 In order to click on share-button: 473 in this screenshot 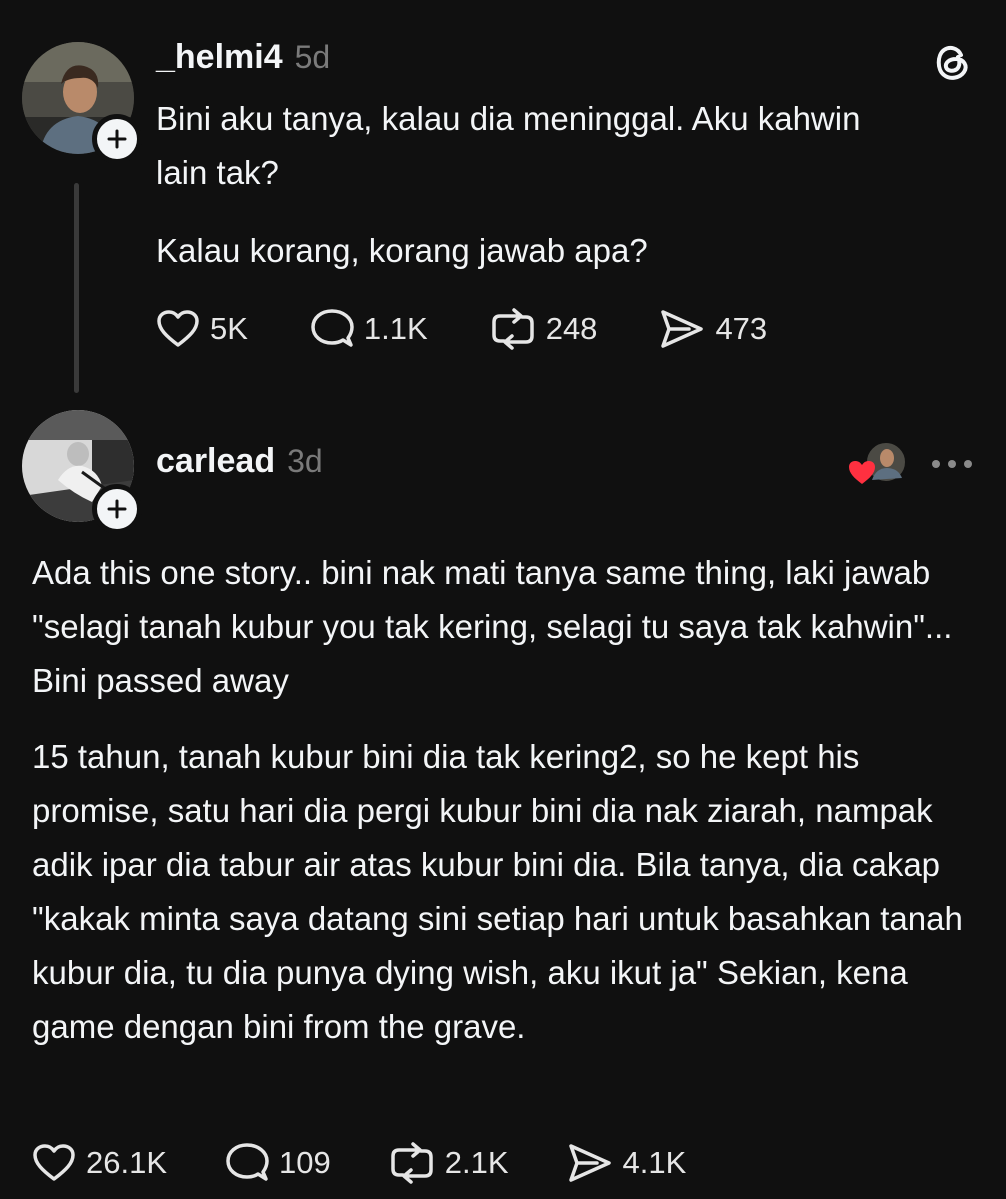, I will do `click(713, 329)`.